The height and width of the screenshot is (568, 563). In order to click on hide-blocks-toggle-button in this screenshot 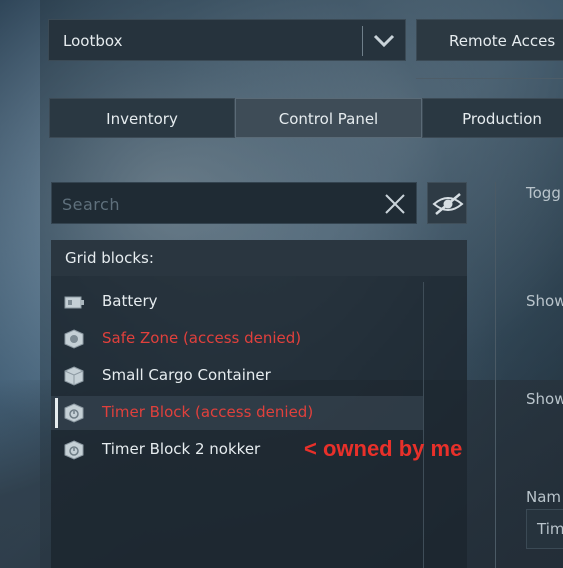, I will do `click(447, 203)`.